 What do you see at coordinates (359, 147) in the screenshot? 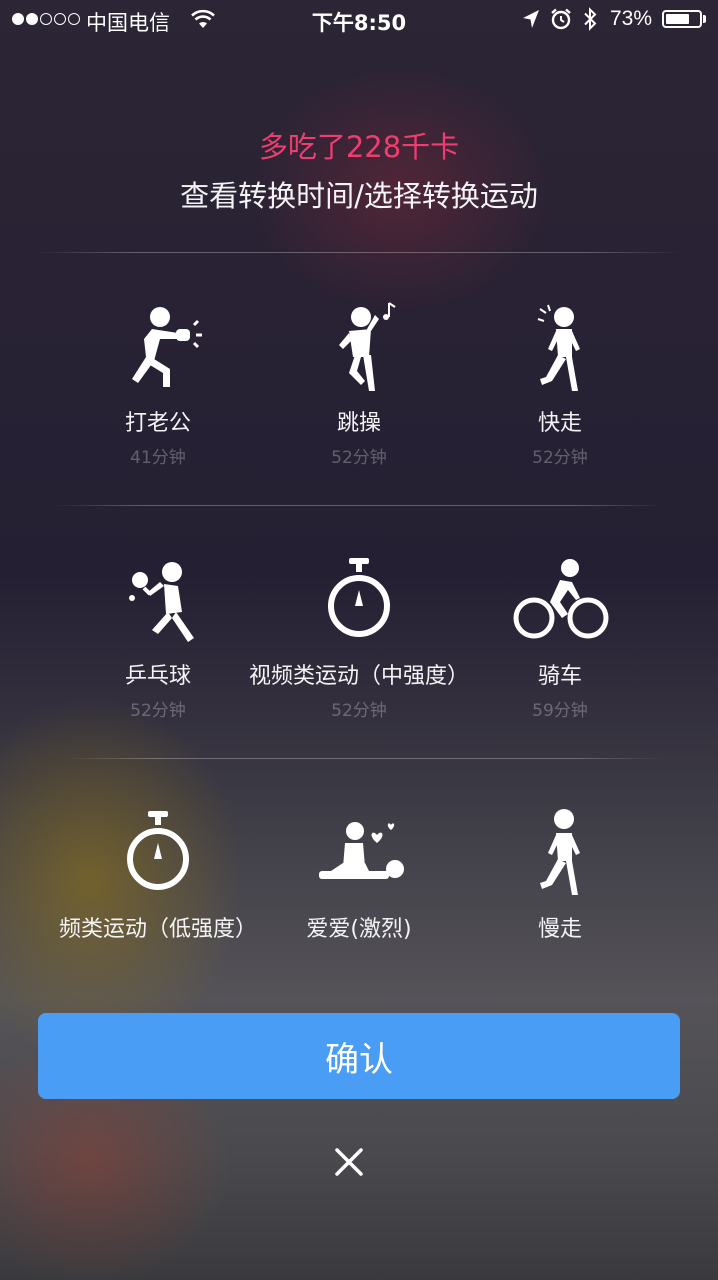
I see `calorie-surplus-headline: 多吃了228千卡` at bounding box center [359, 147].